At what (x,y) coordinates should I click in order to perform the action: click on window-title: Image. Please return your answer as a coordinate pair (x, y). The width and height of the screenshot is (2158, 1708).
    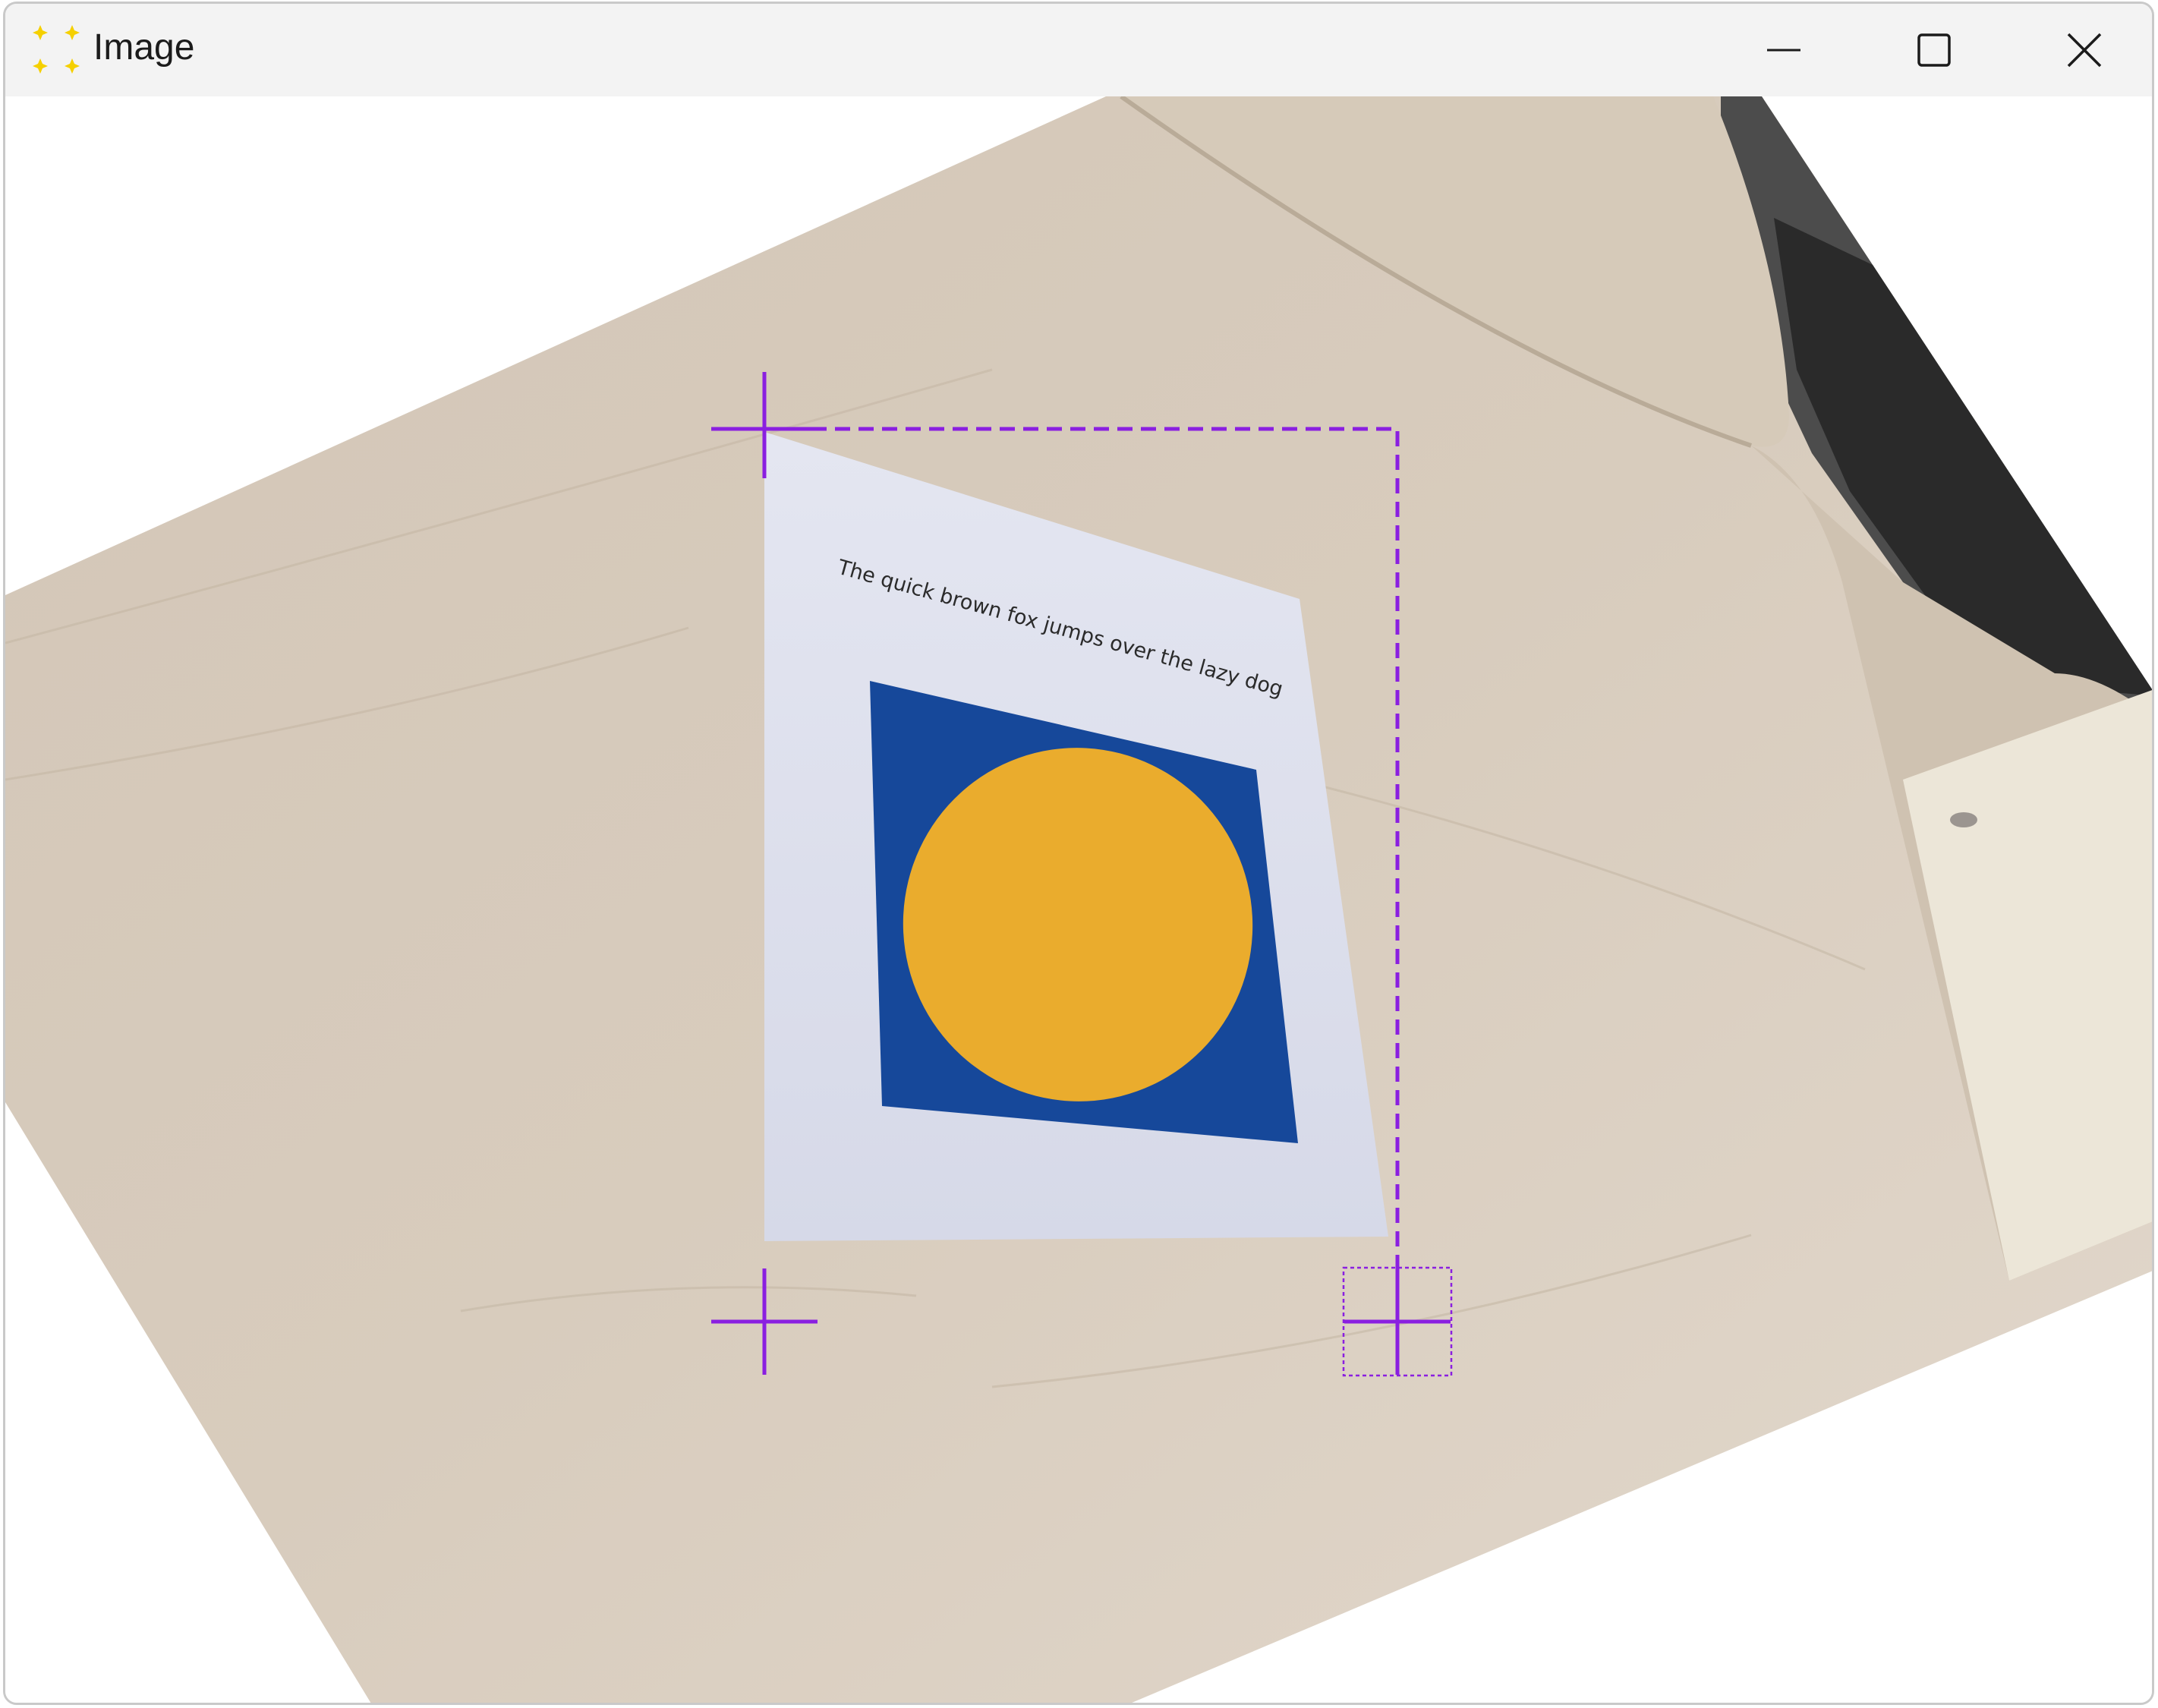
    Looking at the image, I should click on (144, 47).